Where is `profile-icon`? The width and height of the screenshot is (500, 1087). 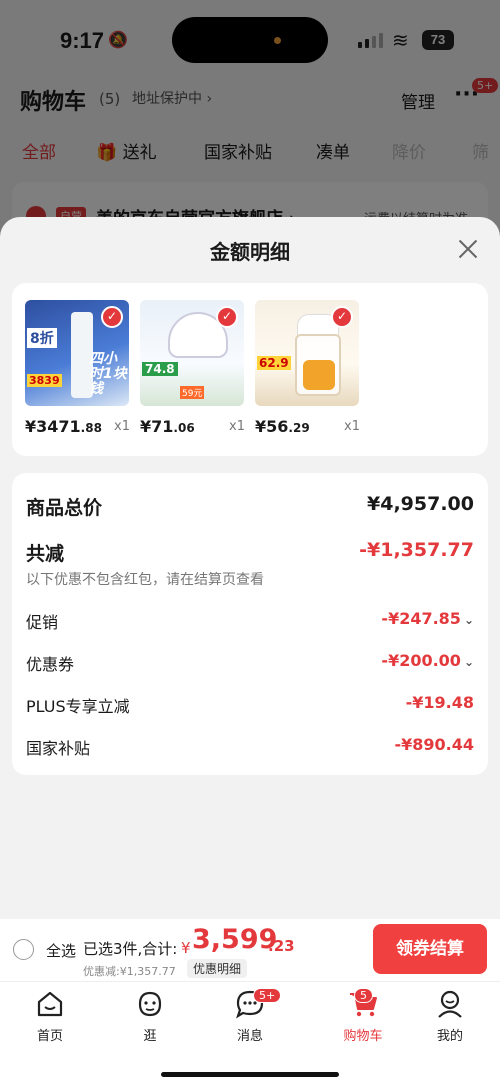
profile-icon is located at coordinates (450, 1004).